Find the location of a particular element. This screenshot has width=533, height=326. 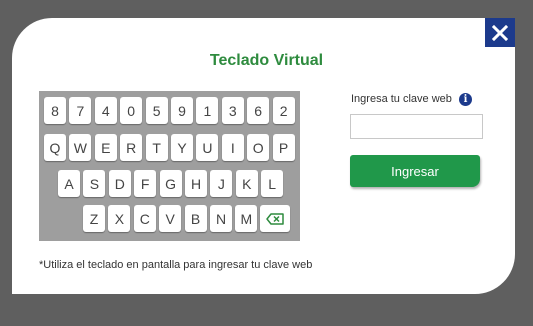

key-h: H is located at coordinates (196, 183).